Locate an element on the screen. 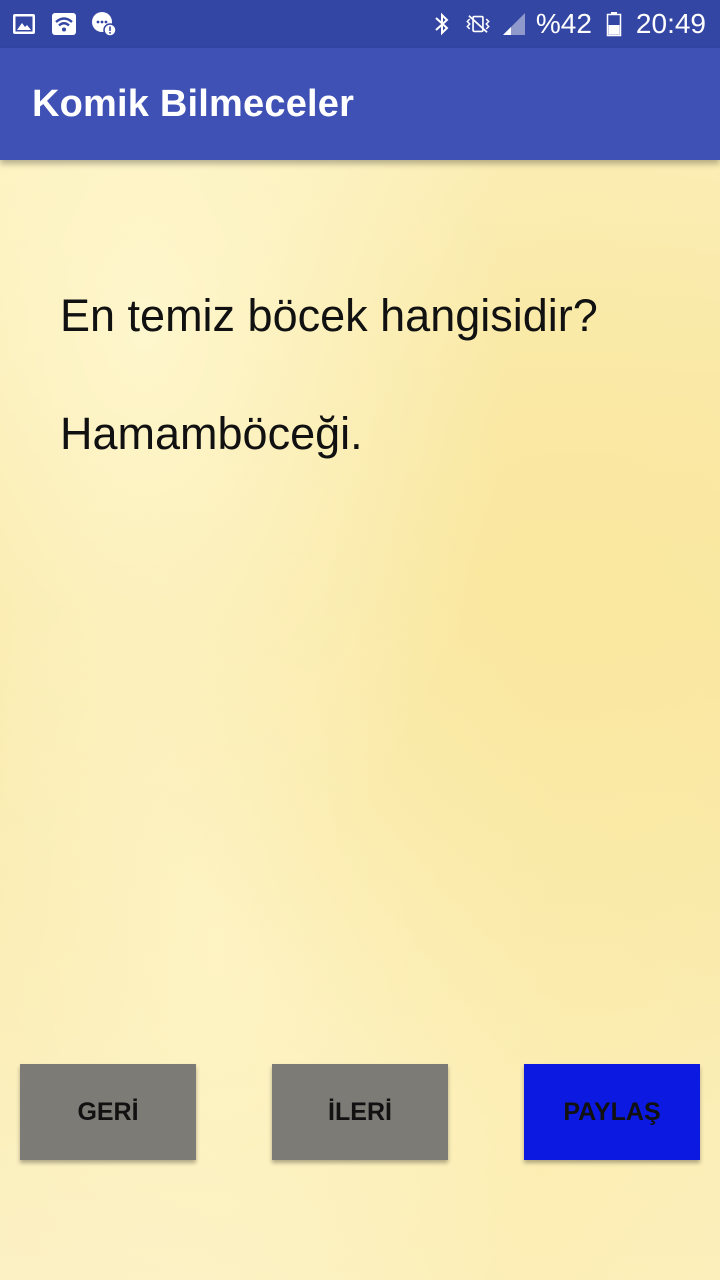  bluetooth-icon is located at coordinates (442, 24).